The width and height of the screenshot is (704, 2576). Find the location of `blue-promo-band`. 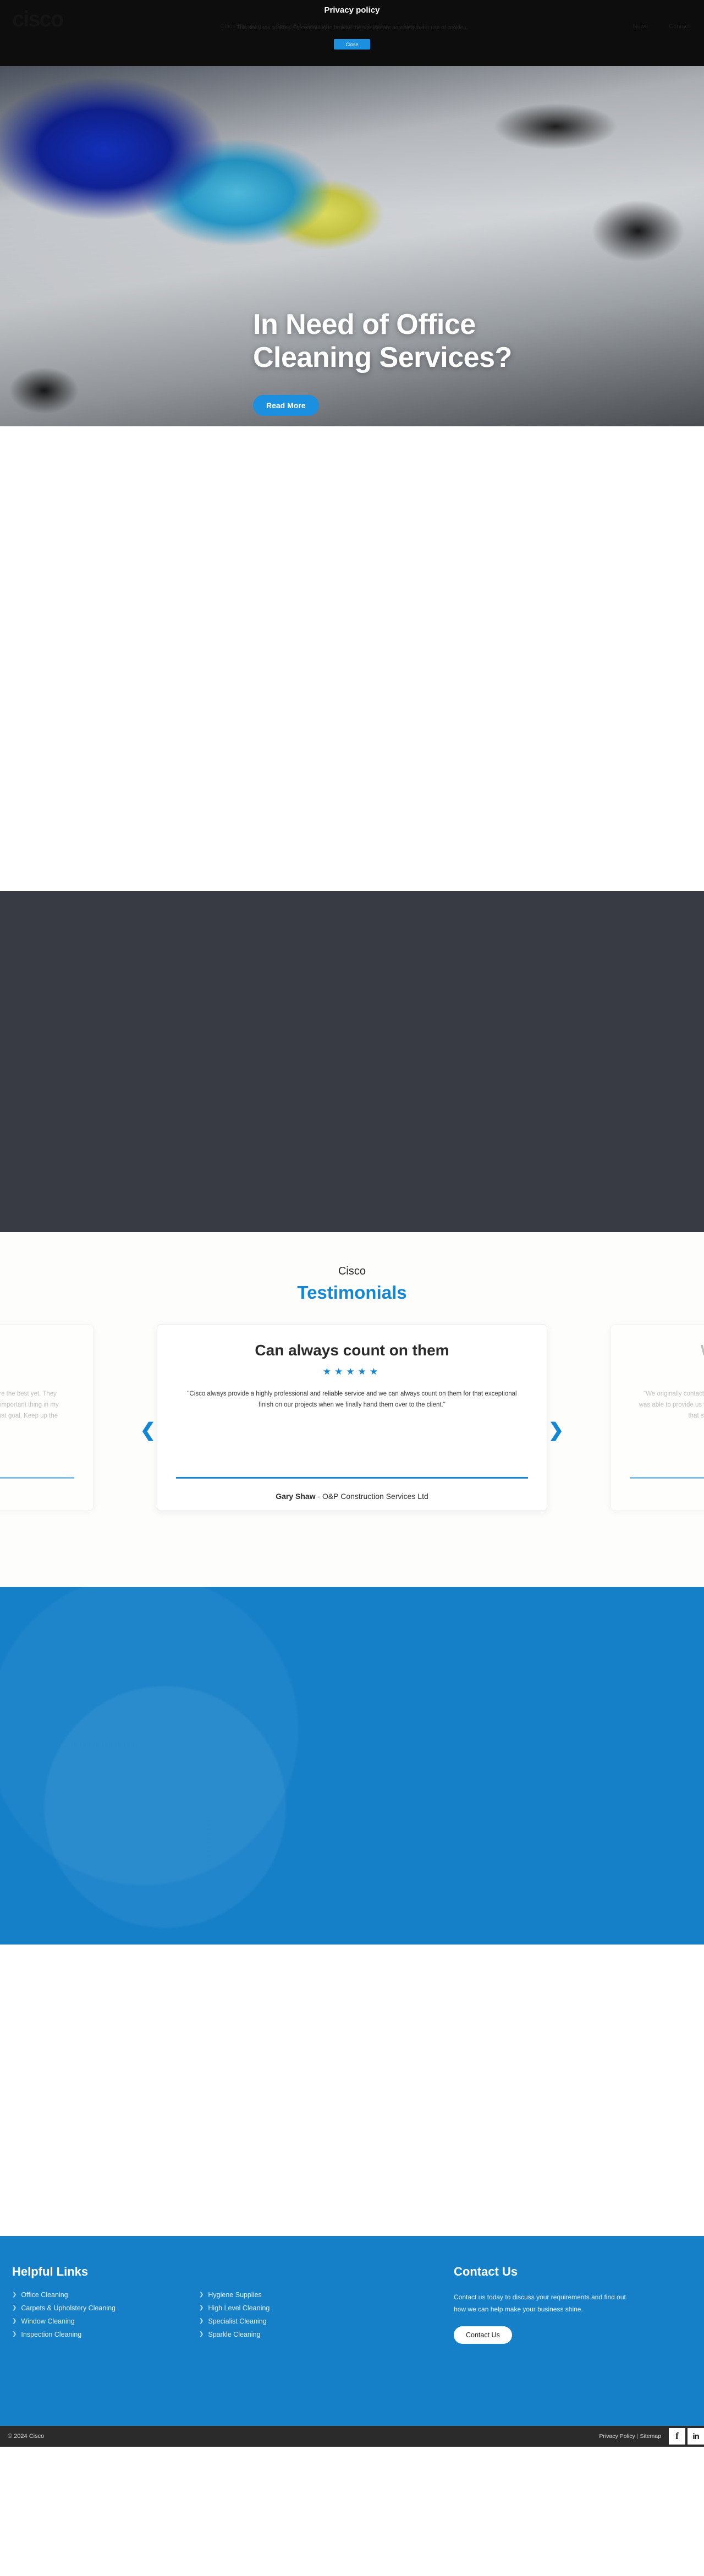

blue-promo-band is located at coordinates (352, 1766).